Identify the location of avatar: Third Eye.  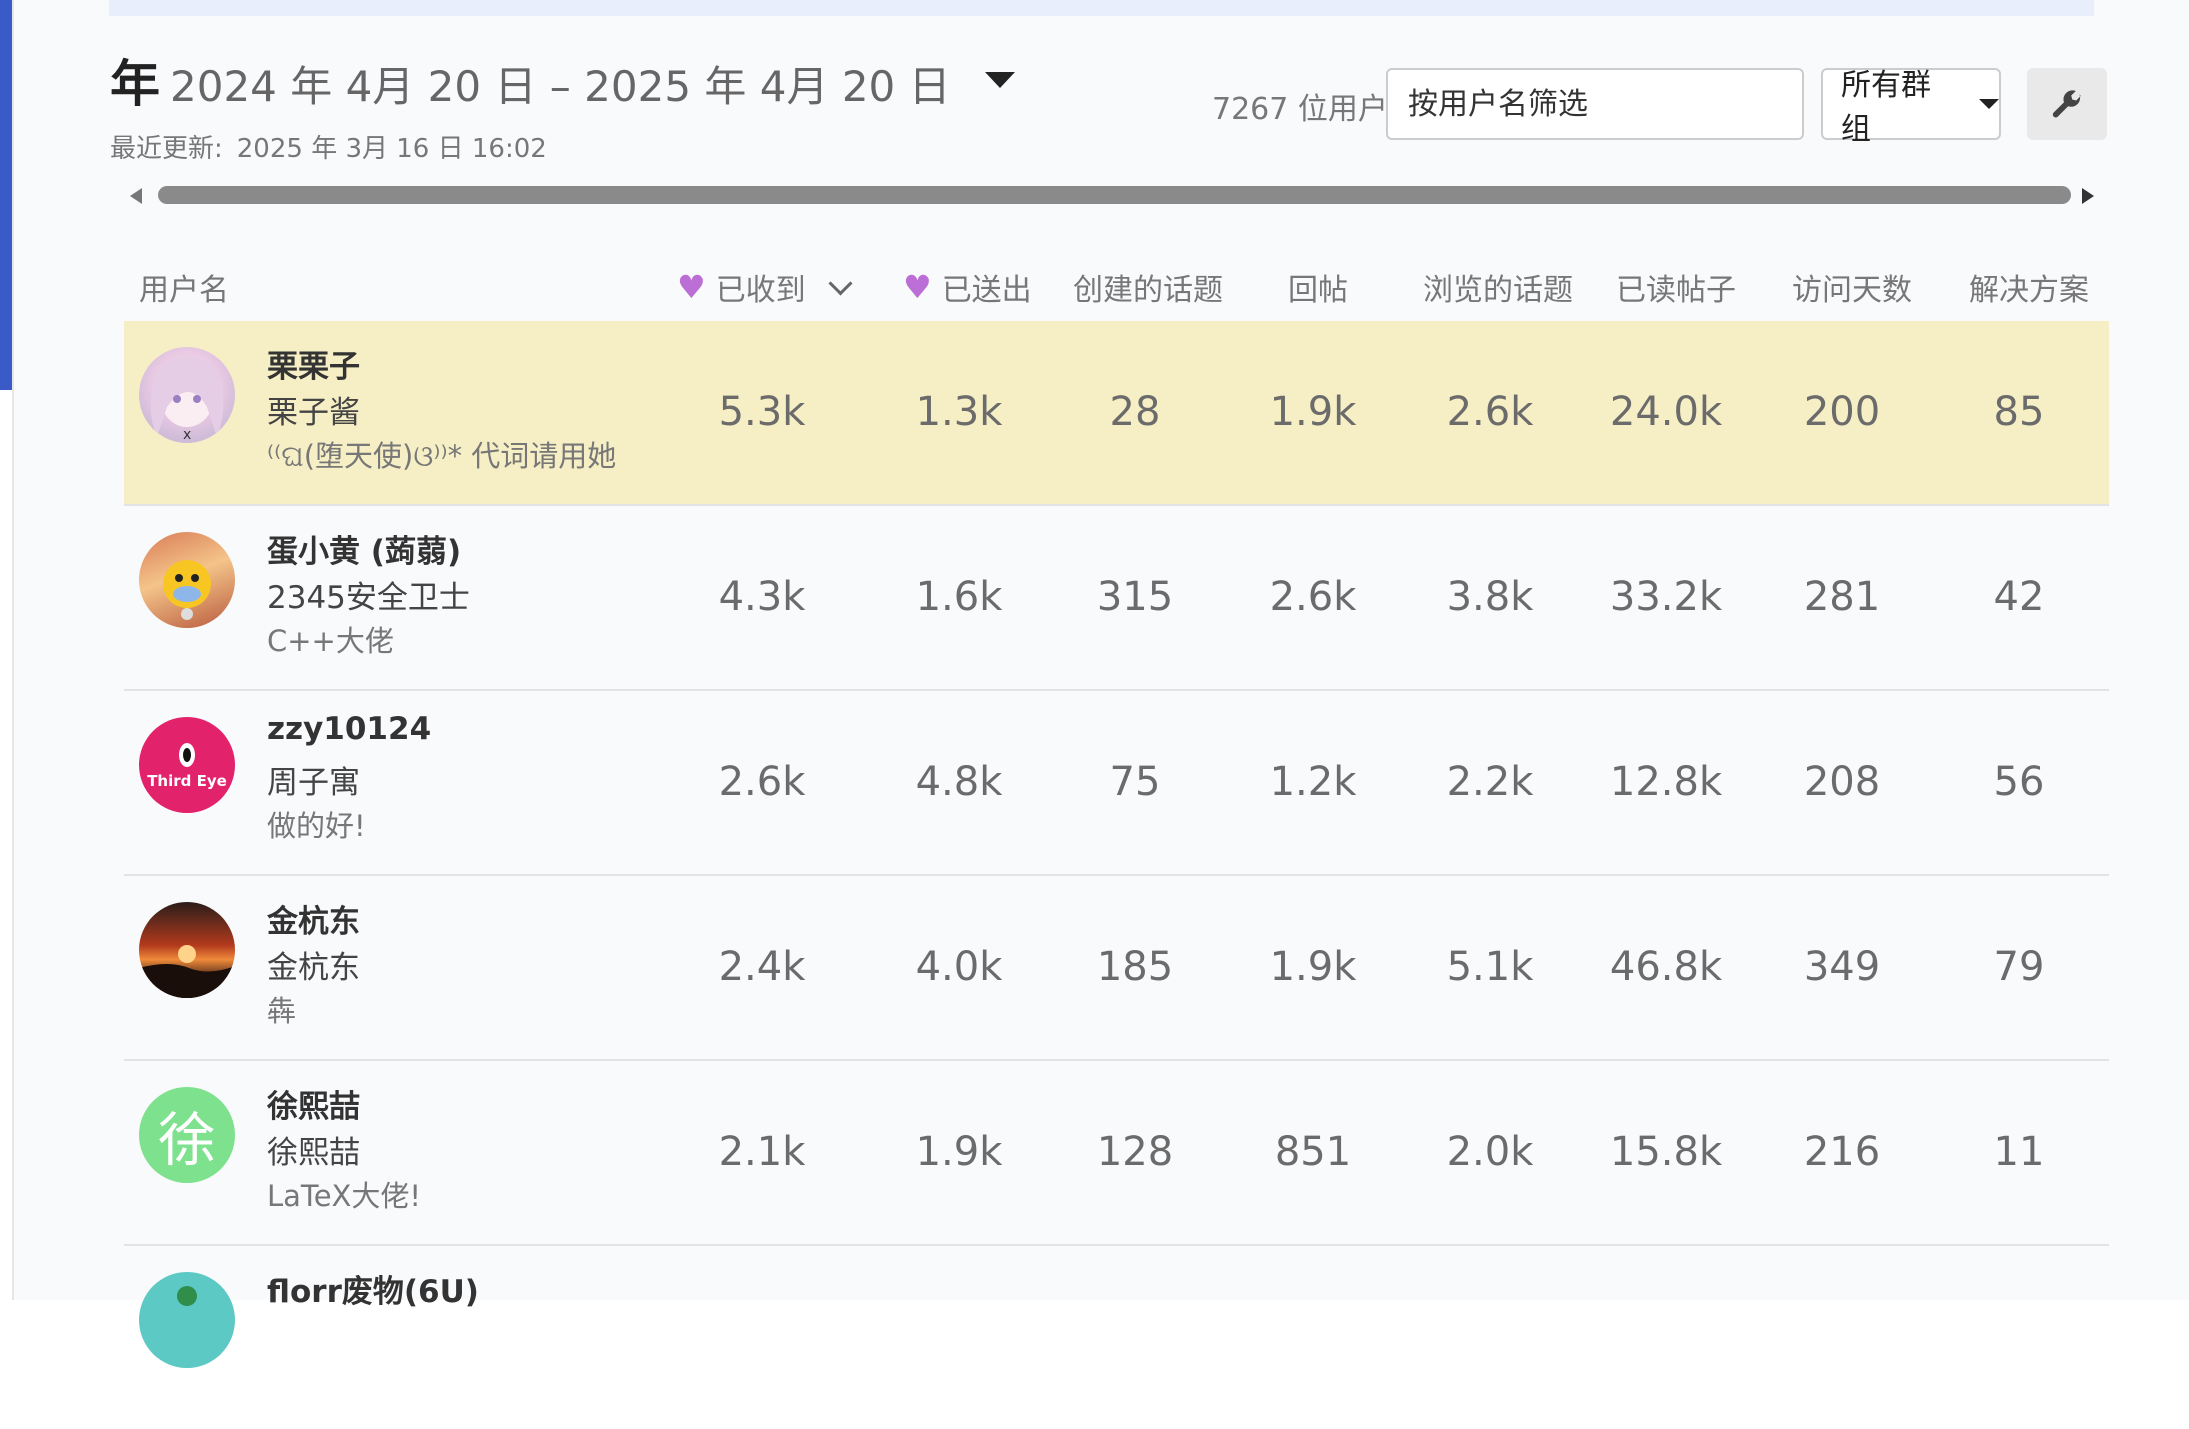
(187, 765).